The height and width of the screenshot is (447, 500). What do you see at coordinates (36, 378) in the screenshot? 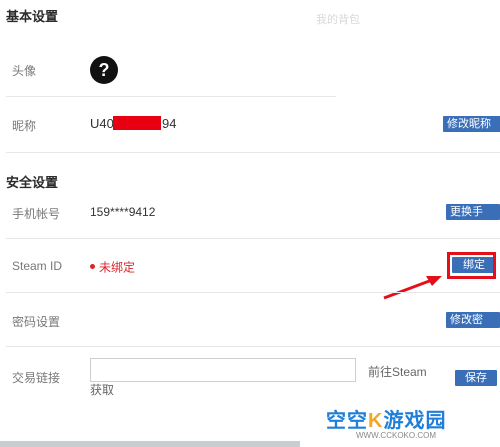
I see `trade-link-label: 交易链接` at bounding box center [36, 378].